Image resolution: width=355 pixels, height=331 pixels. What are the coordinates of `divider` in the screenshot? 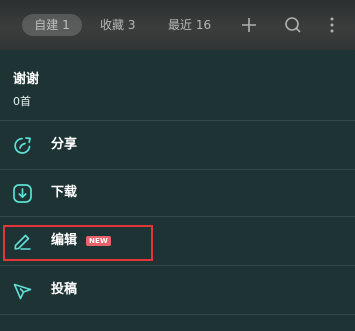 It's located at (177, 314).